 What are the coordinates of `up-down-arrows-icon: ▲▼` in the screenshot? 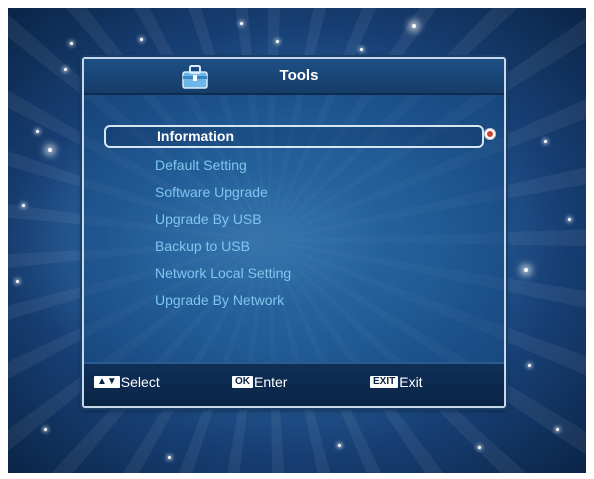 It's located at (107, 382).